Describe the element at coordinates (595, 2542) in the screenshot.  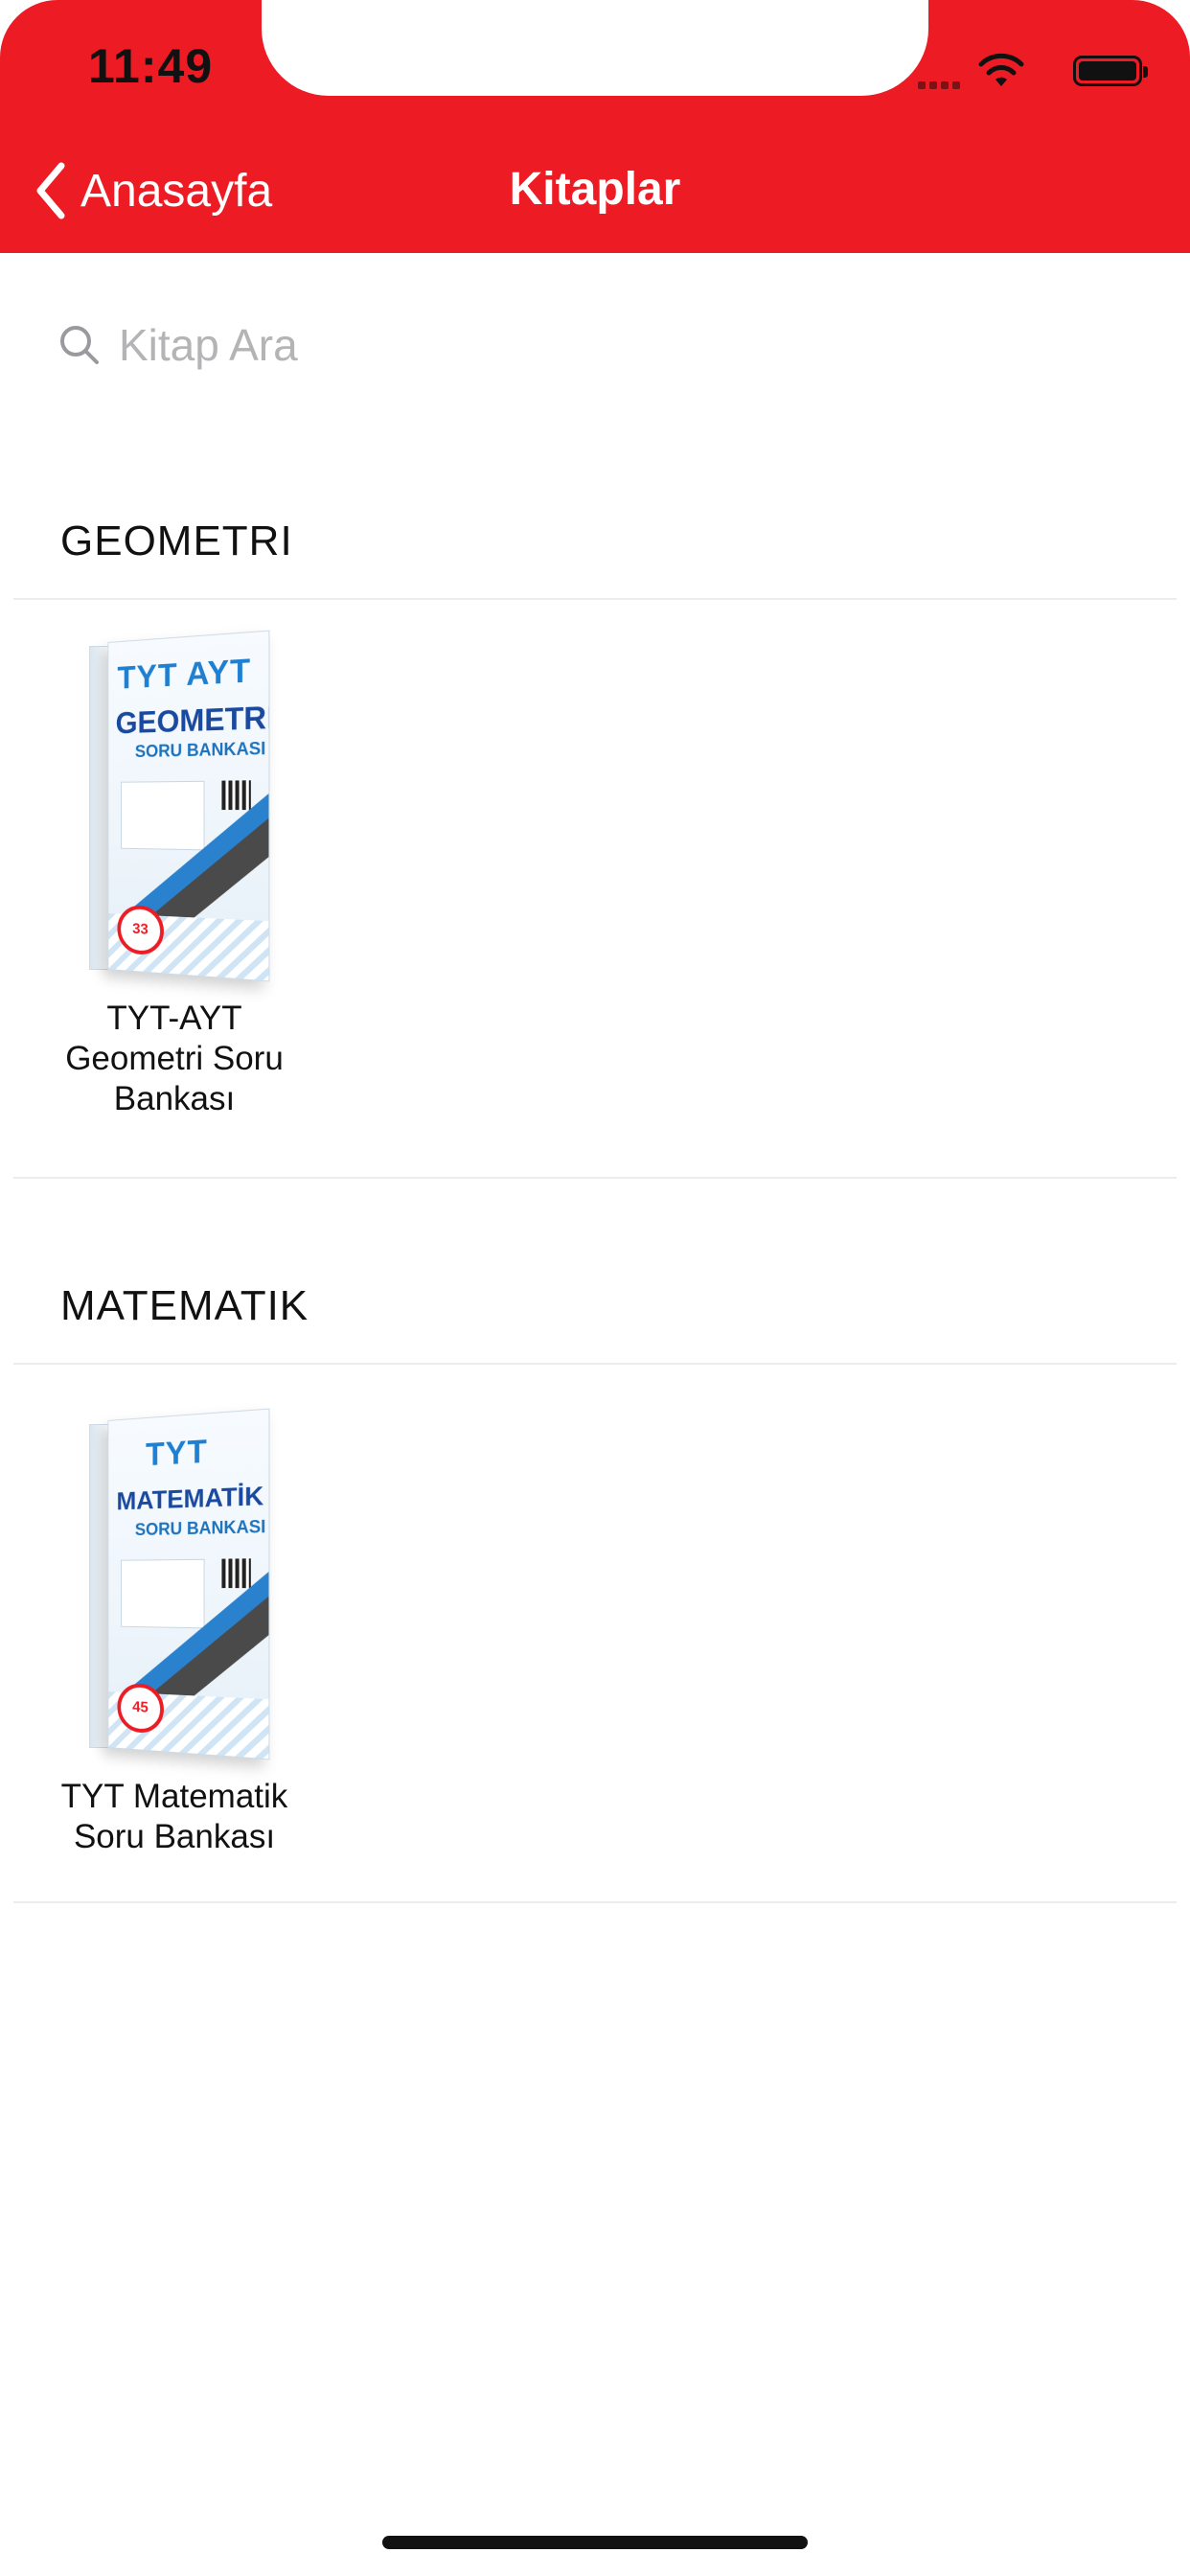
I see `home-indicator` at that location.